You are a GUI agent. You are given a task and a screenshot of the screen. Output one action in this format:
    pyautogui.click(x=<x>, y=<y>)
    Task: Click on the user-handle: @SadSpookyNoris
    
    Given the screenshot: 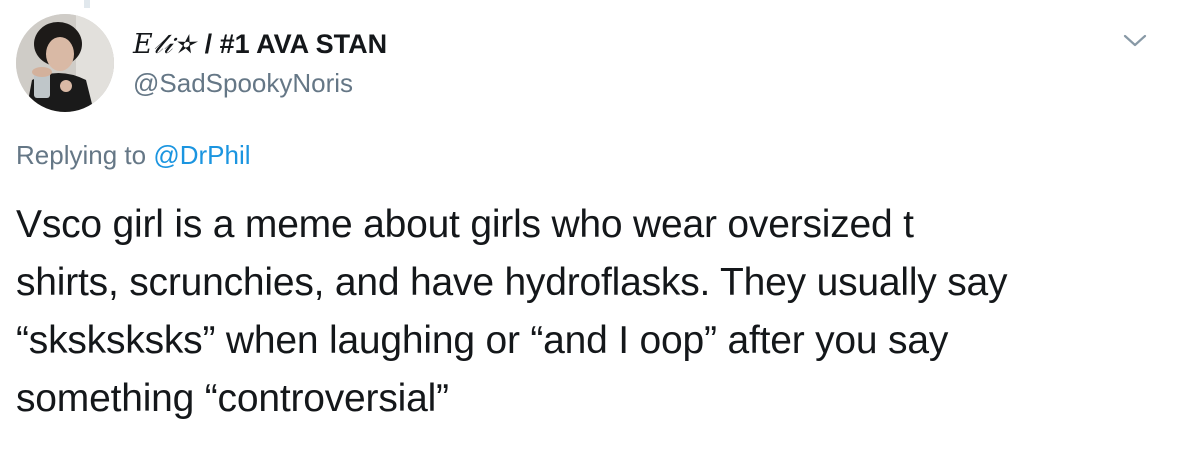 What is the action you would take?
    pyautogui.click(x=260, y=83)
    